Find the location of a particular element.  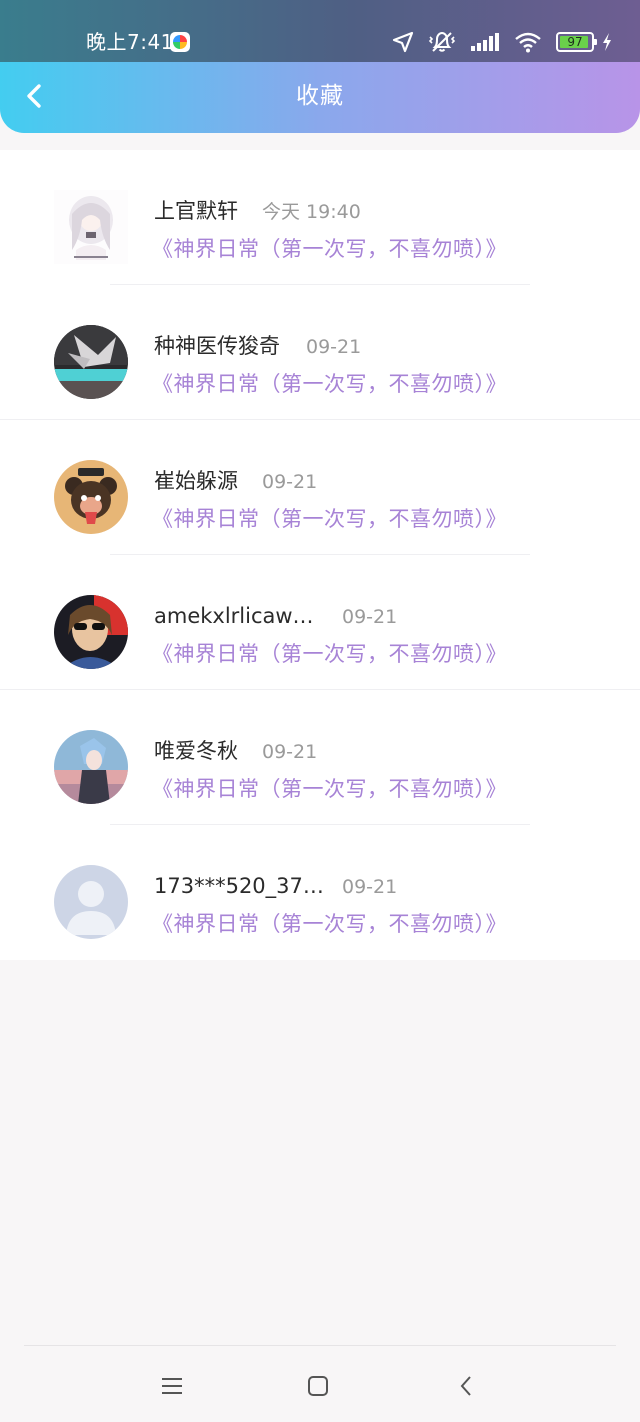

charging-bolt-icon is located at coordinates (607, 42).